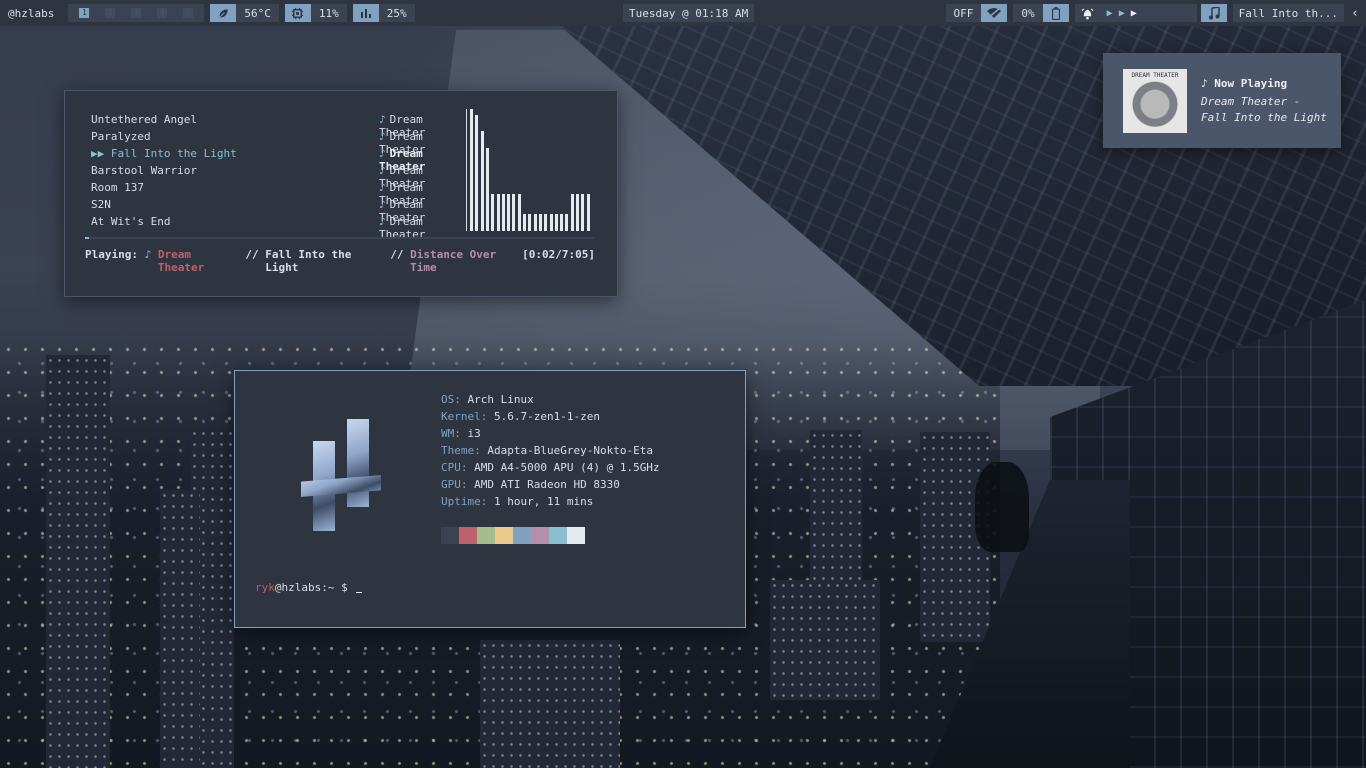 Image resolution: width=1366 pixels, height=768 pixels. I want to click on bar-chart-icon, so click(365, 13).